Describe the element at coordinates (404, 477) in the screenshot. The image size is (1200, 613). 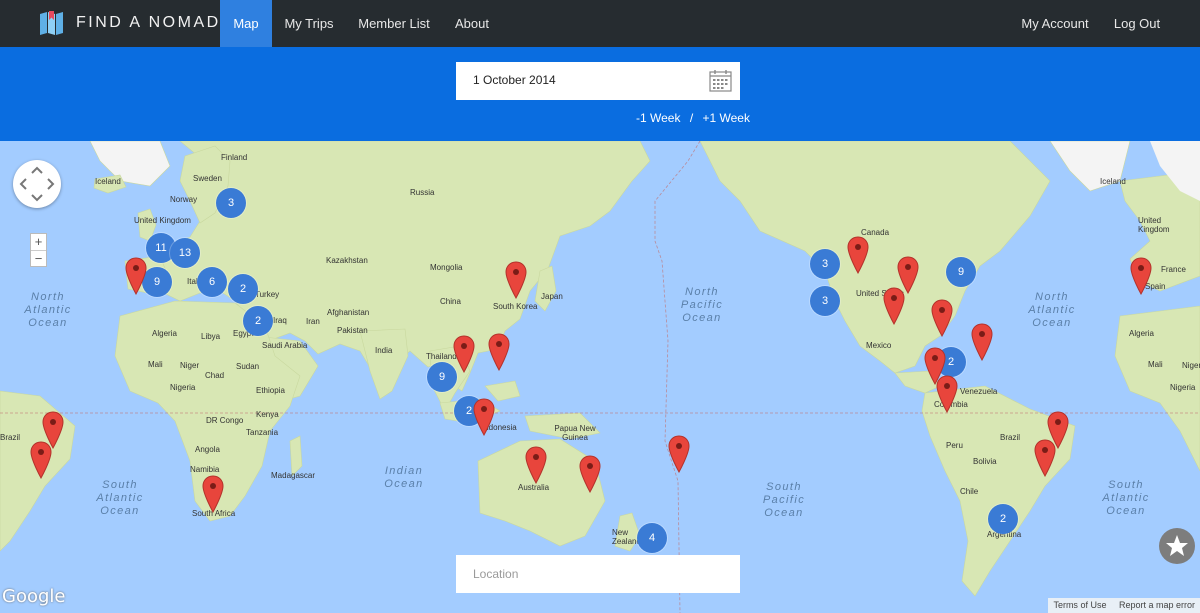
I see `ocean-label: Indian Ocean` at that location.